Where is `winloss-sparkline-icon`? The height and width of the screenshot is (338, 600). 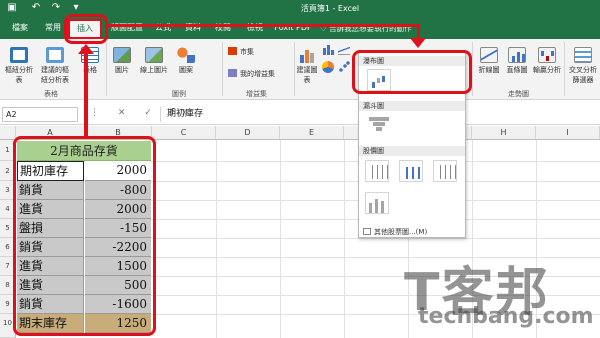 winloss-sparkline-icon is located at coordinates (547, 55).